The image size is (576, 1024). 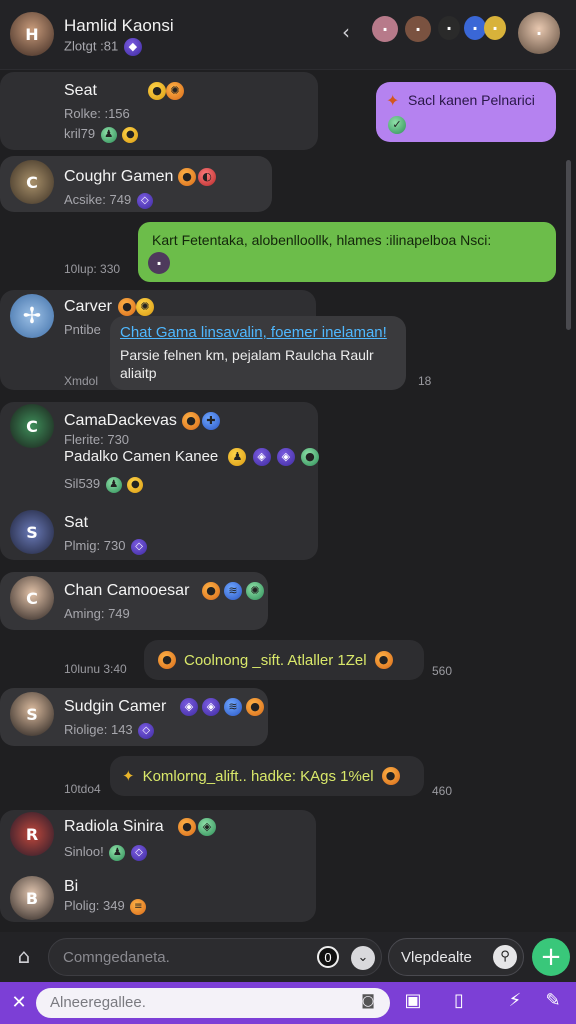 What do you see at coordinates (159, 263) in the screenshot?
I see `reaction-avatar: ·` at bounding box center [159, 263].